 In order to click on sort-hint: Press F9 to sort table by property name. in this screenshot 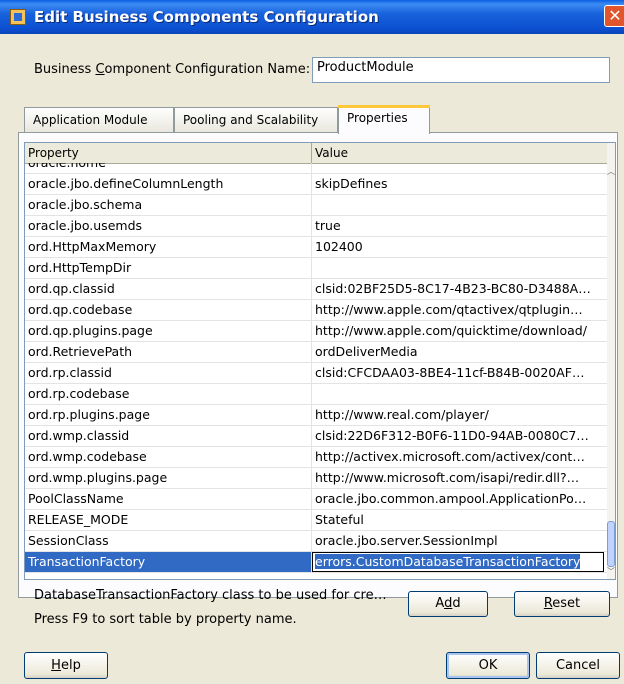, I will do `click(165, 619)`.